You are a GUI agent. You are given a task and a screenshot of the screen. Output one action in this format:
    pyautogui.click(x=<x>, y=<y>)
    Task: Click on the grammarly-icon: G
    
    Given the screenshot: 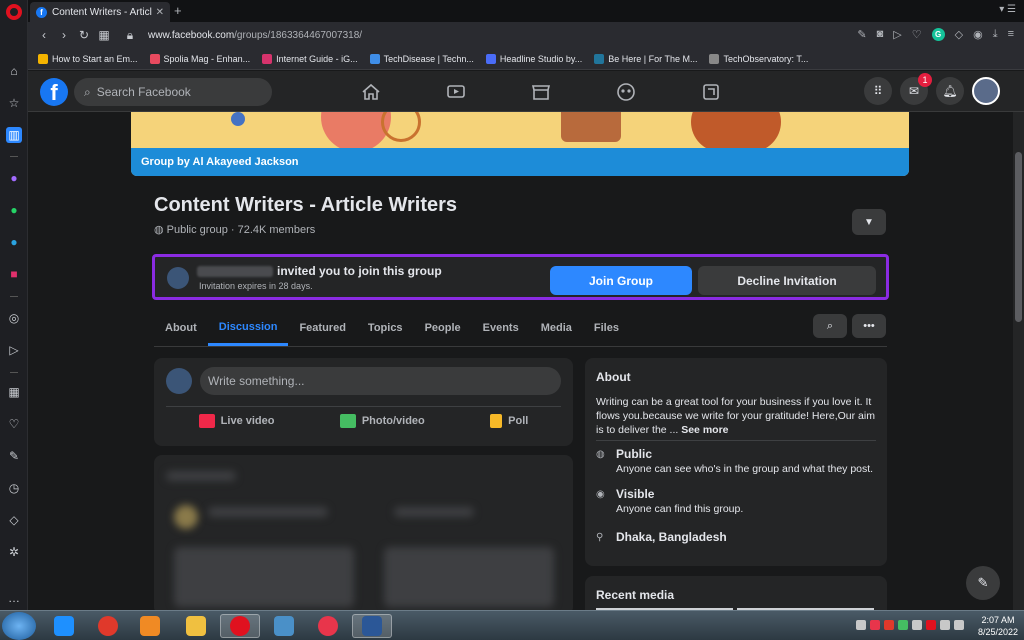 What is the action you would take?
    pyautogui.click(x=938, y=34)
    